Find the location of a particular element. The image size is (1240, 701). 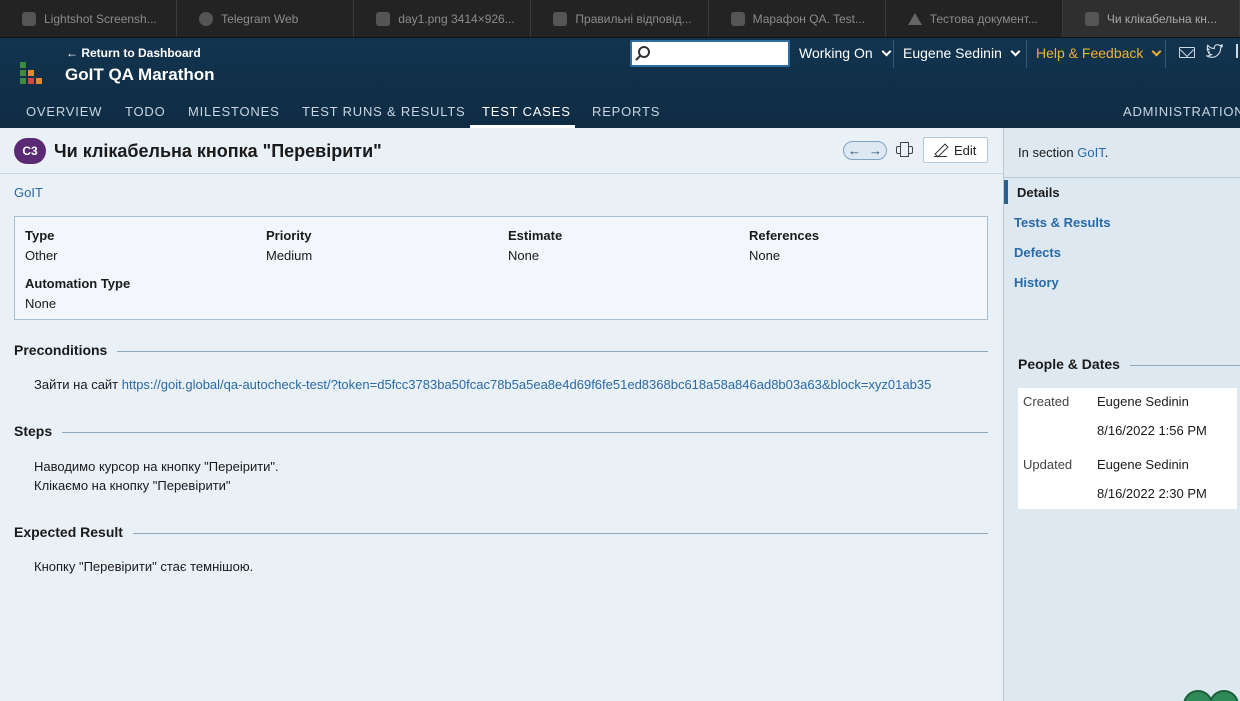

floating-widget is located at coordinates (1211, 695).